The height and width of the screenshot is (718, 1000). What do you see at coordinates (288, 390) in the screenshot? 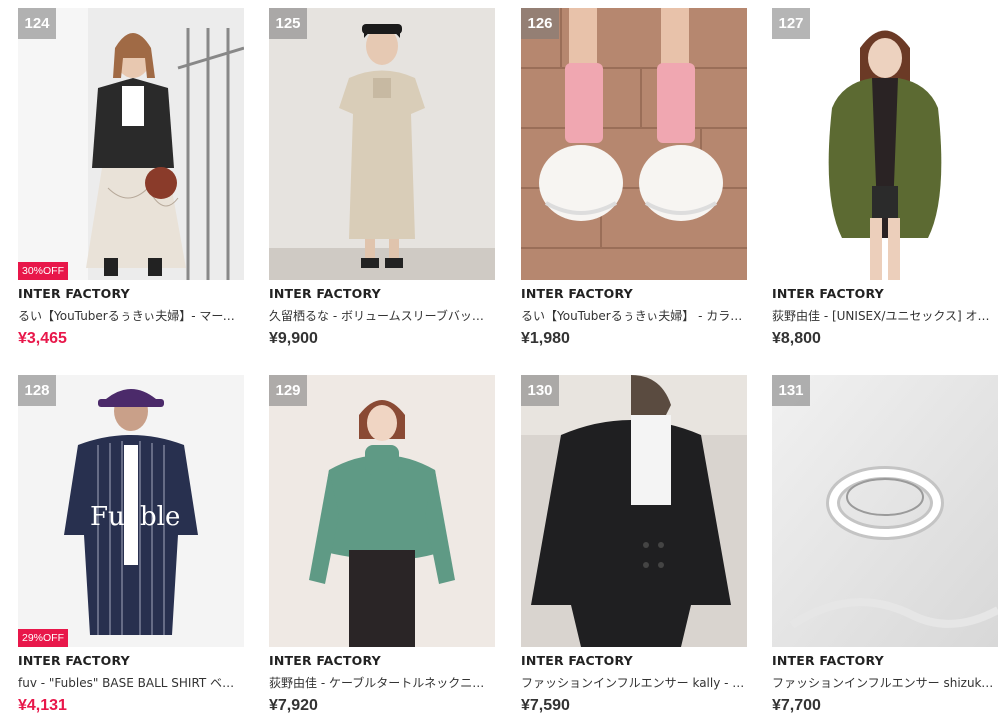
I see `rank-badge: 129` at bounding box center [288, 390].